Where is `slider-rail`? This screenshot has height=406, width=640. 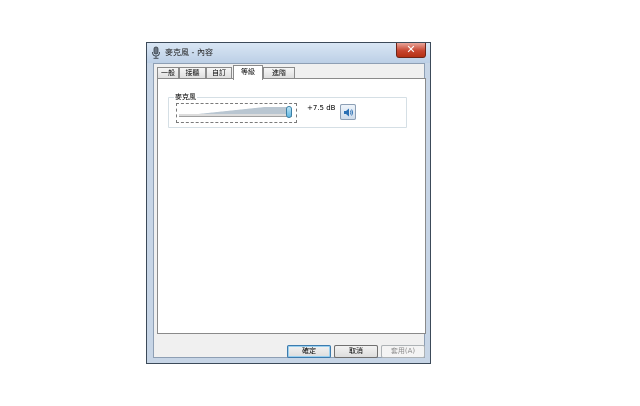
slider-rail is located at coordinates (235, 115).